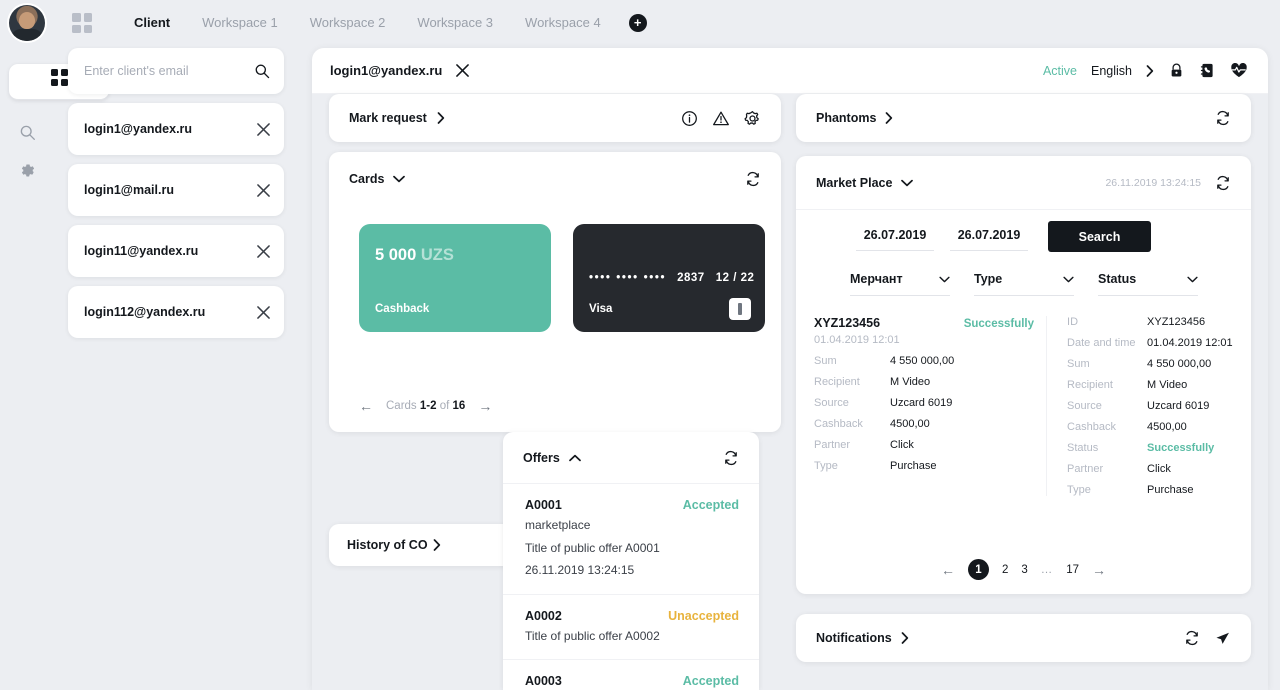 The width and height of the screenshot is (1280, 690). What do you see at coordinates (563, 23) in the screenshot?
I see `tab-workspace-4: Workspace 4` at bounding box center [563, 23].